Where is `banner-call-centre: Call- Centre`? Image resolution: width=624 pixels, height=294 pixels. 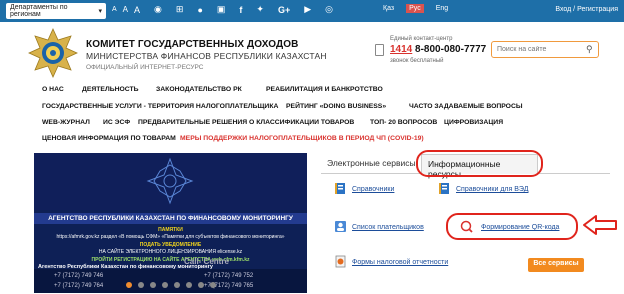
banner-call-centre: Call- Centre is located at coordinates (206, 261).